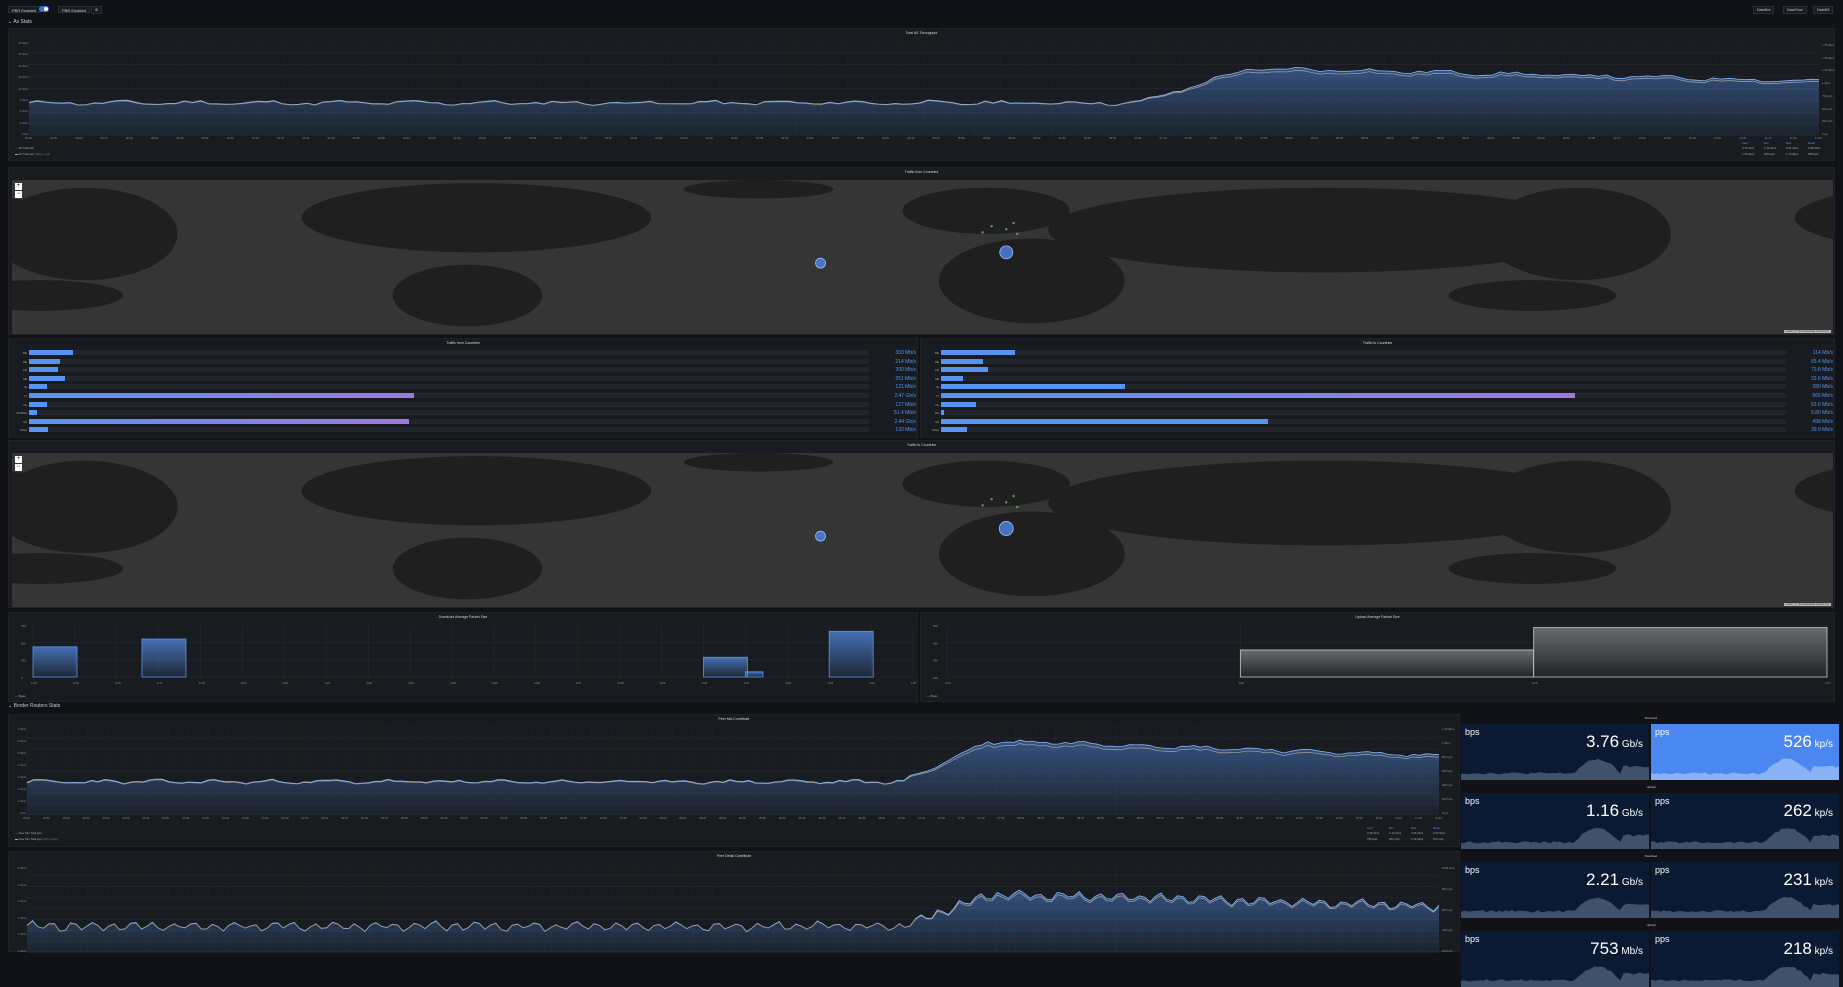  Describe the element at coordinates (1555, 821) in the screenshot. I see `stat-panel: bps1.16 Gb/s` at that location.